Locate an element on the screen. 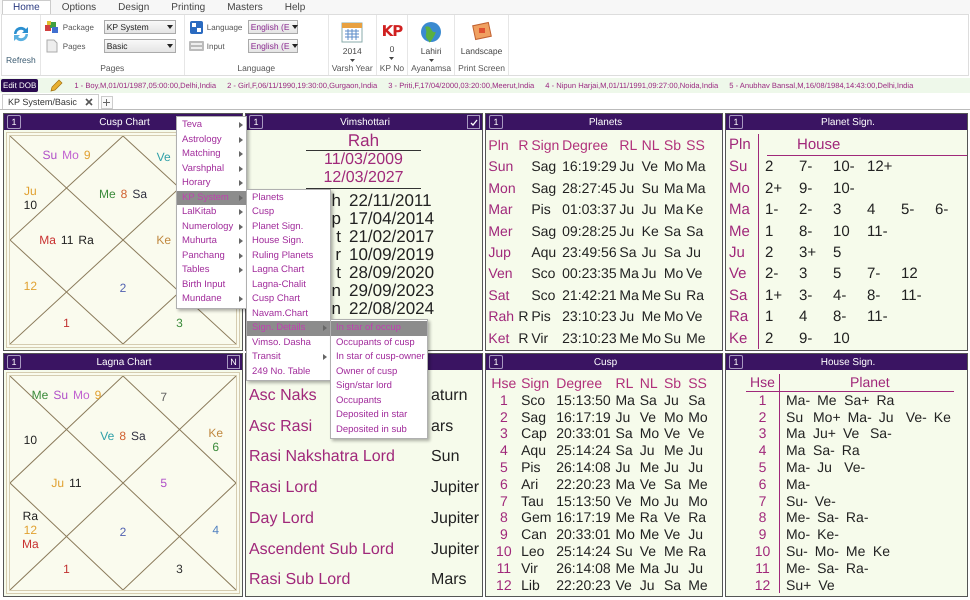 This screenshot has width=970, height=600. menu-item: Vimso. Dasha is located at coordinates (288, 343).